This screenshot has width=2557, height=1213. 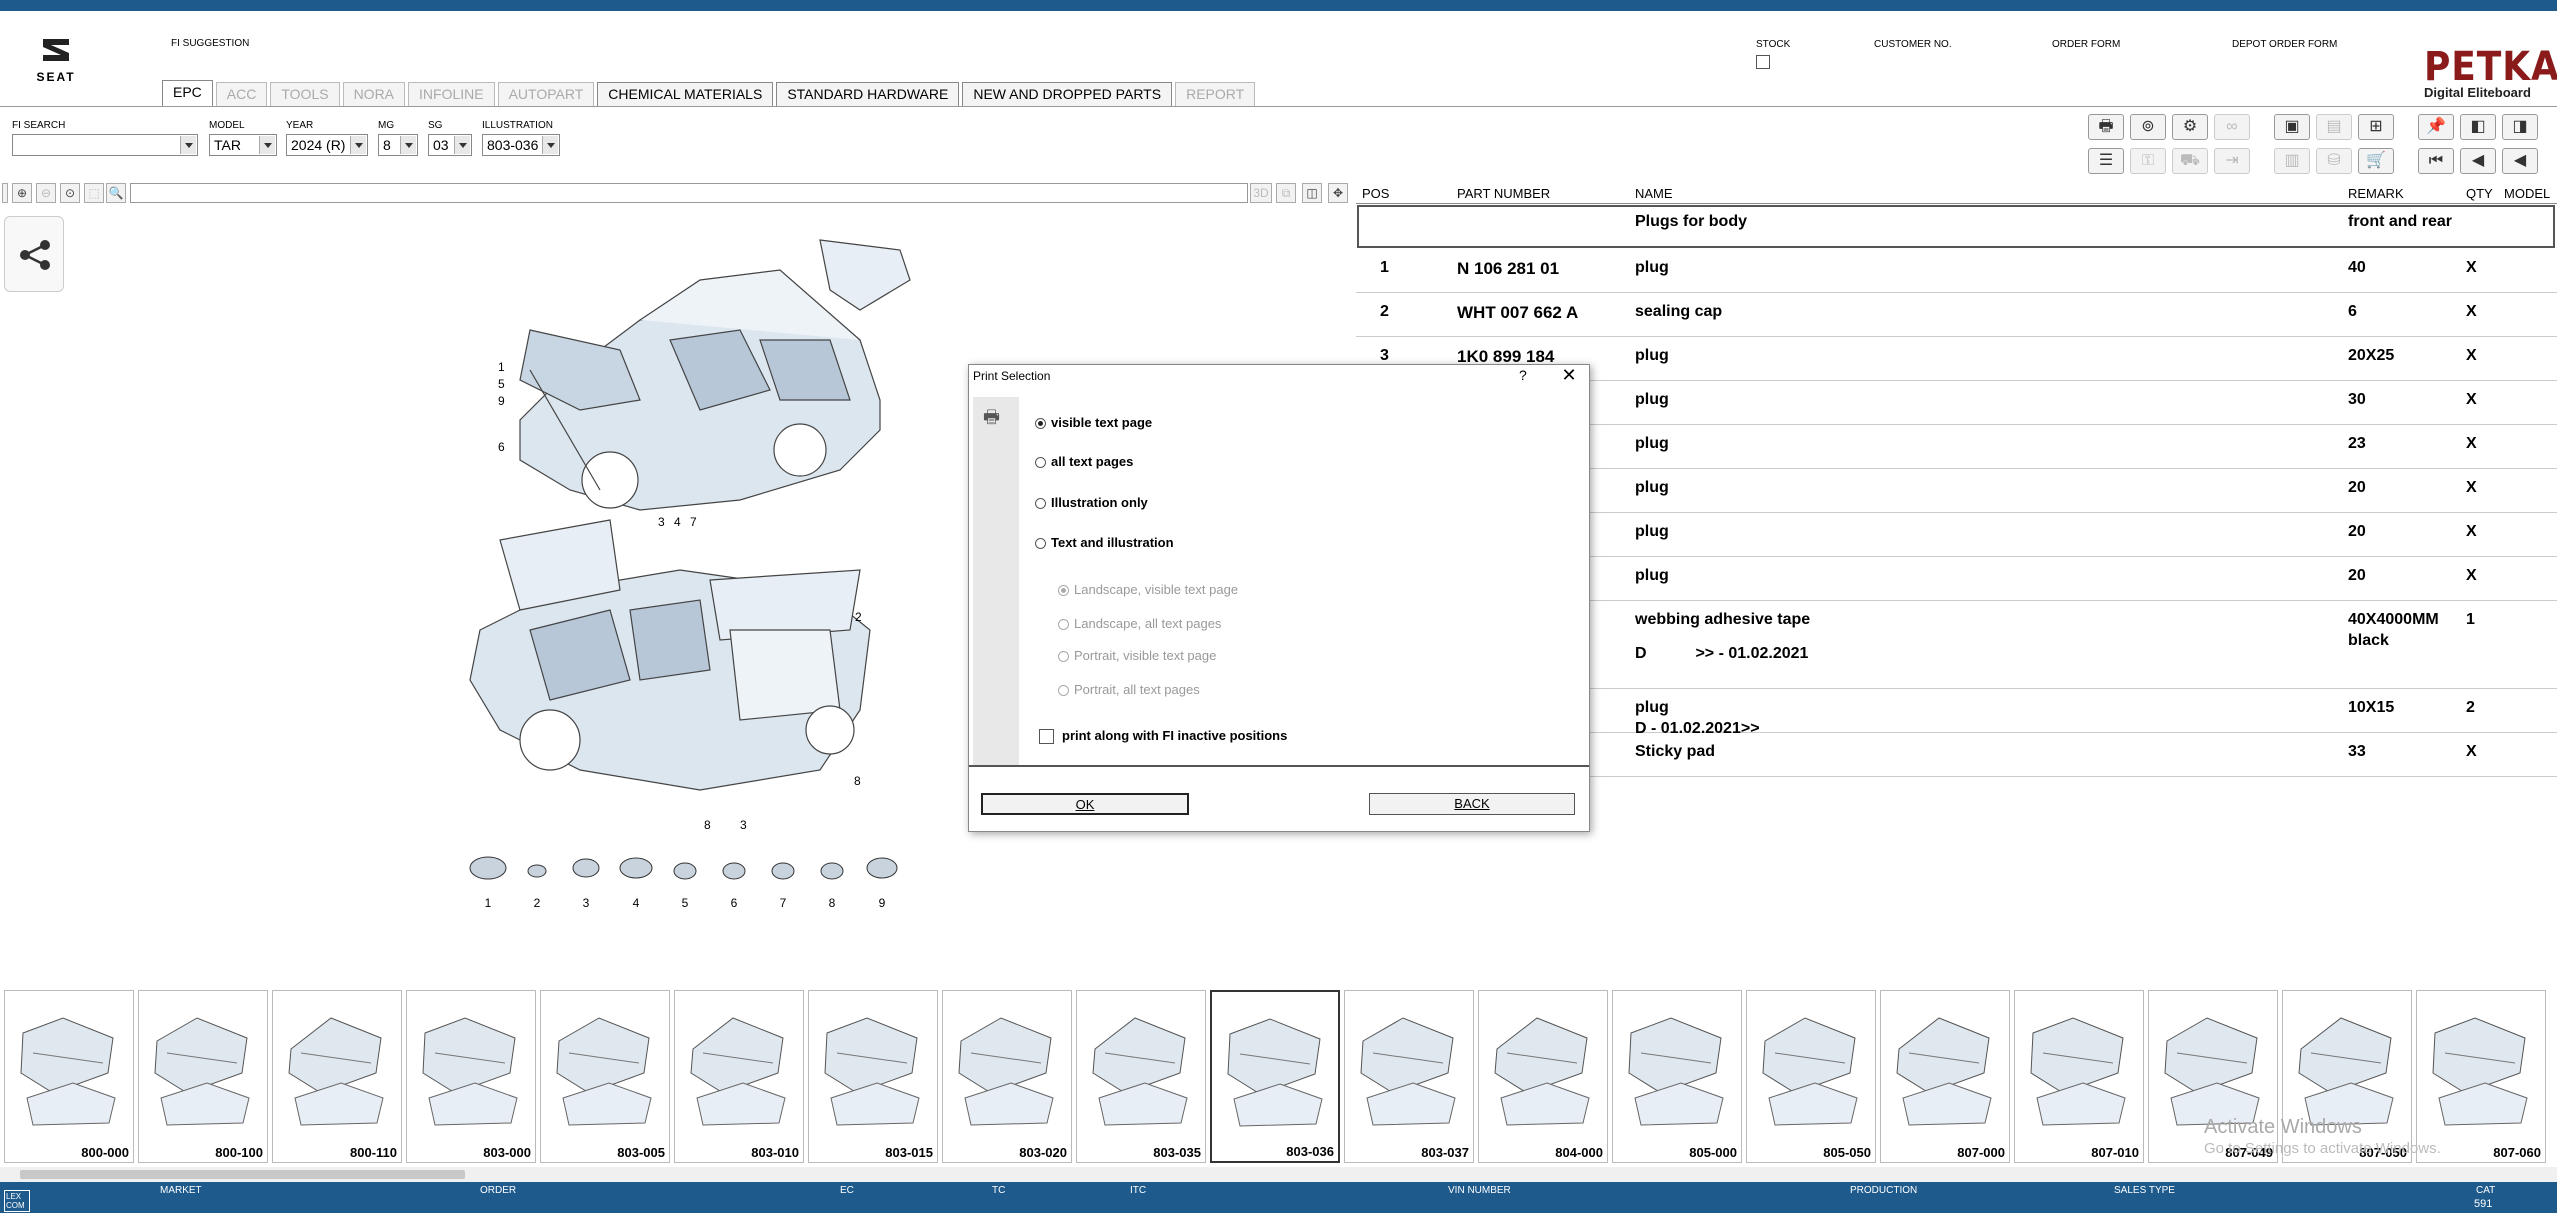 What do you see at coordinates (327, 145) in the screenshot?
I see `year-select: 2024 (R)` at bounding box center [327, 145].